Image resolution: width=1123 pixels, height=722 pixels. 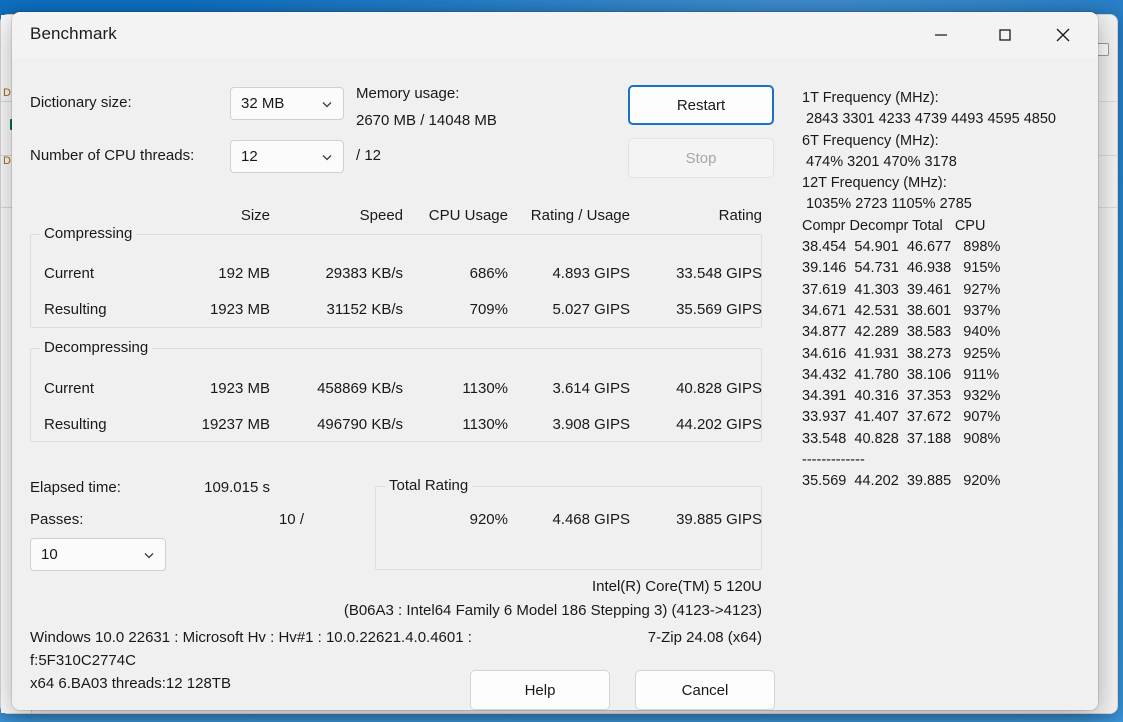 What do you see at coordinates (719, 424) in the screenshot?
I see `cell-rating: 44.202 GIPS` at bounding box center [719, 424].